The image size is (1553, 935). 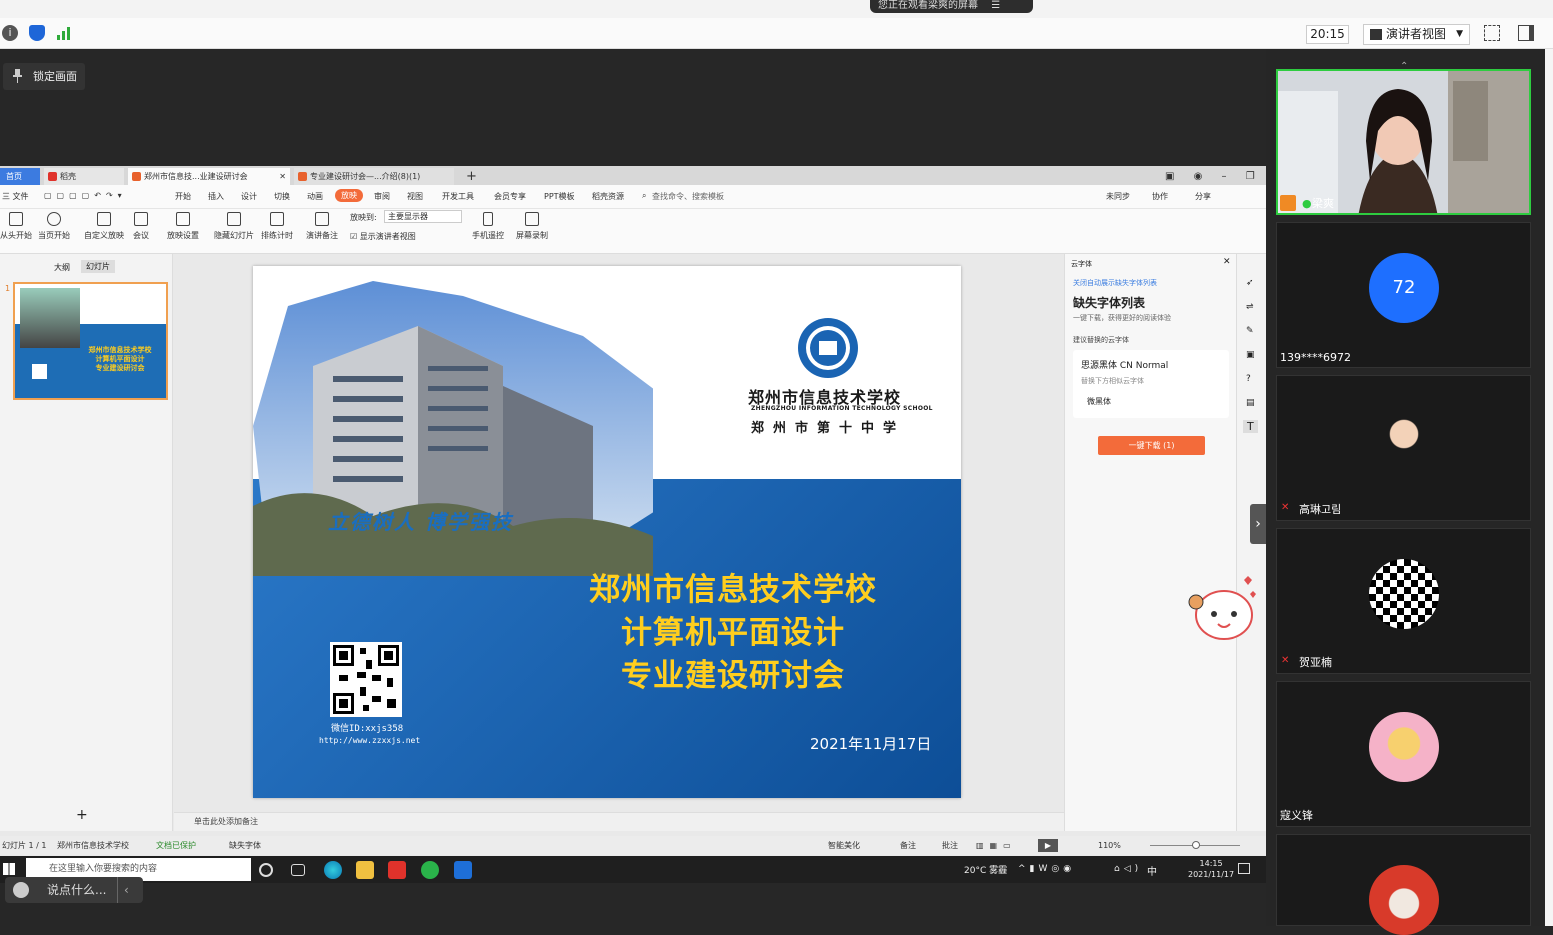 I want to click on multitask-icon, so click(x=298, y=870).